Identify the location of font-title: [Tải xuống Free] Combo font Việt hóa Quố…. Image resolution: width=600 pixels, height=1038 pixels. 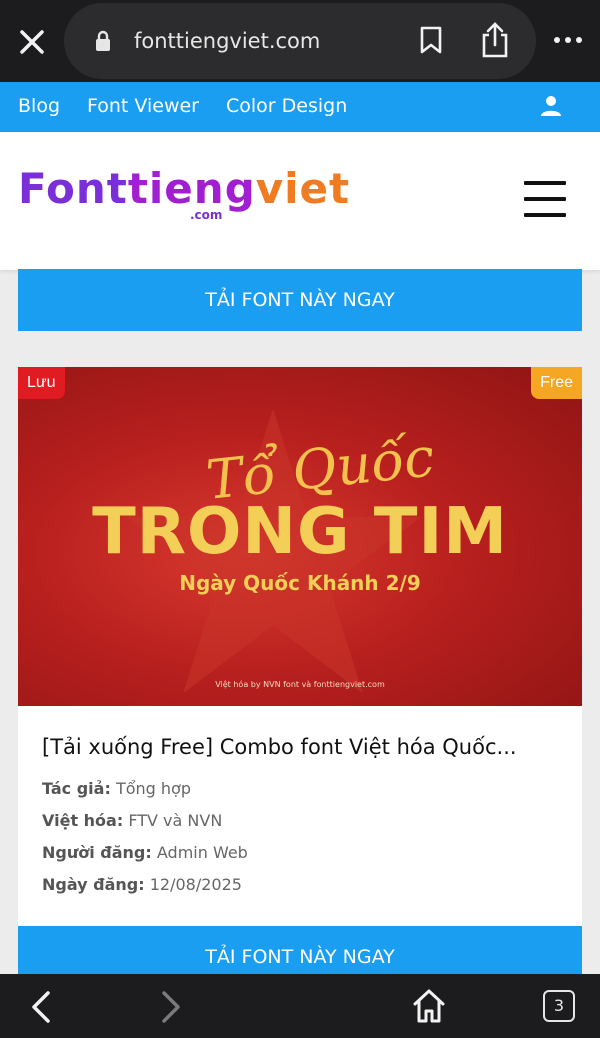
(302, 747).